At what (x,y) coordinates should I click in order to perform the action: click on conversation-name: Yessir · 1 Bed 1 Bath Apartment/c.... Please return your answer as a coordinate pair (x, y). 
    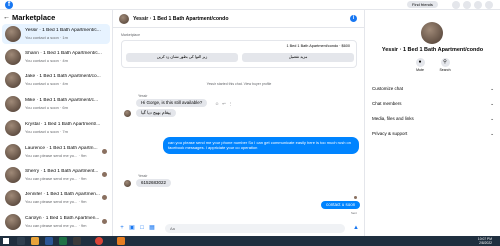
    Looking at the image, I should click on (63, 30).